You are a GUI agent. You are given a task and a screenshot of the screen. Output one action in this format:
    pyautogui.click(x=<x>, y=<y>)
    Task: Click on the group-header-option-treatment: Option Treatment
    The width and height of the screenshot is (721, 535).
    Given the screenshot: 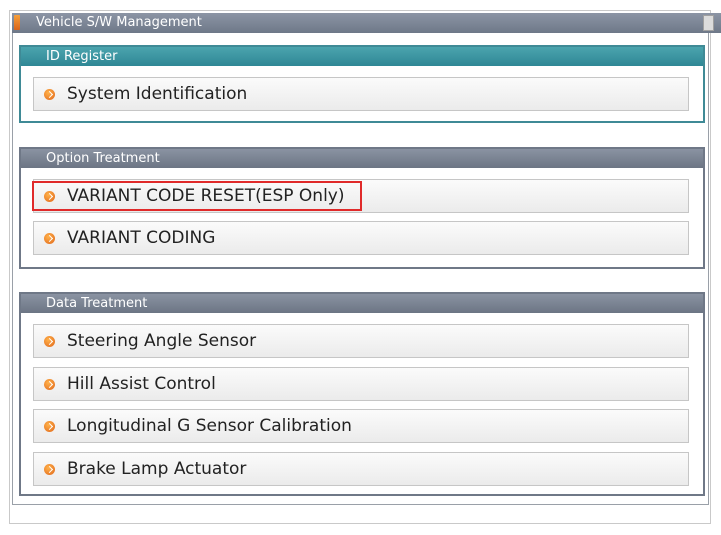 What is the action you would take?
    pyautogui.click(x=362, y=158)
    